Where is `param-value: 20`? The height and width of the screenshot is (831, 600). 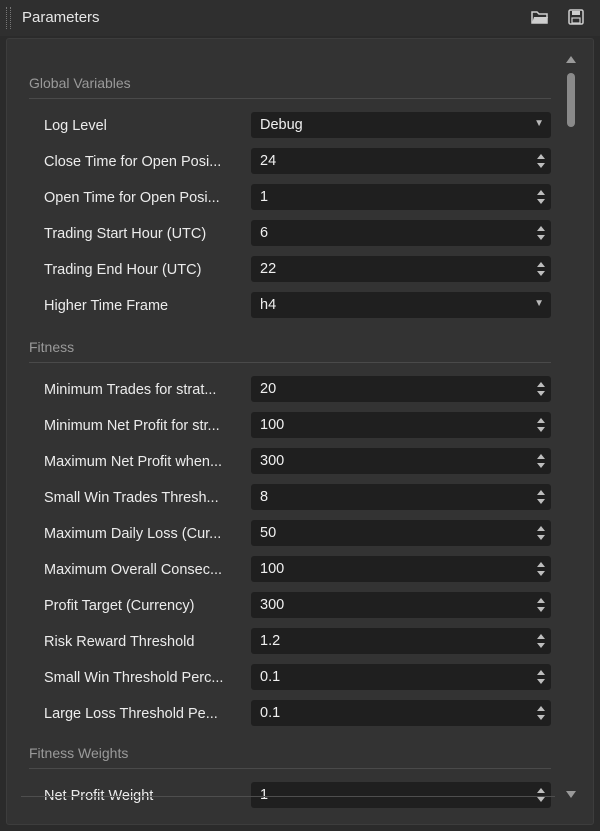
param-value: 20 is located at coordinates (268, 389).